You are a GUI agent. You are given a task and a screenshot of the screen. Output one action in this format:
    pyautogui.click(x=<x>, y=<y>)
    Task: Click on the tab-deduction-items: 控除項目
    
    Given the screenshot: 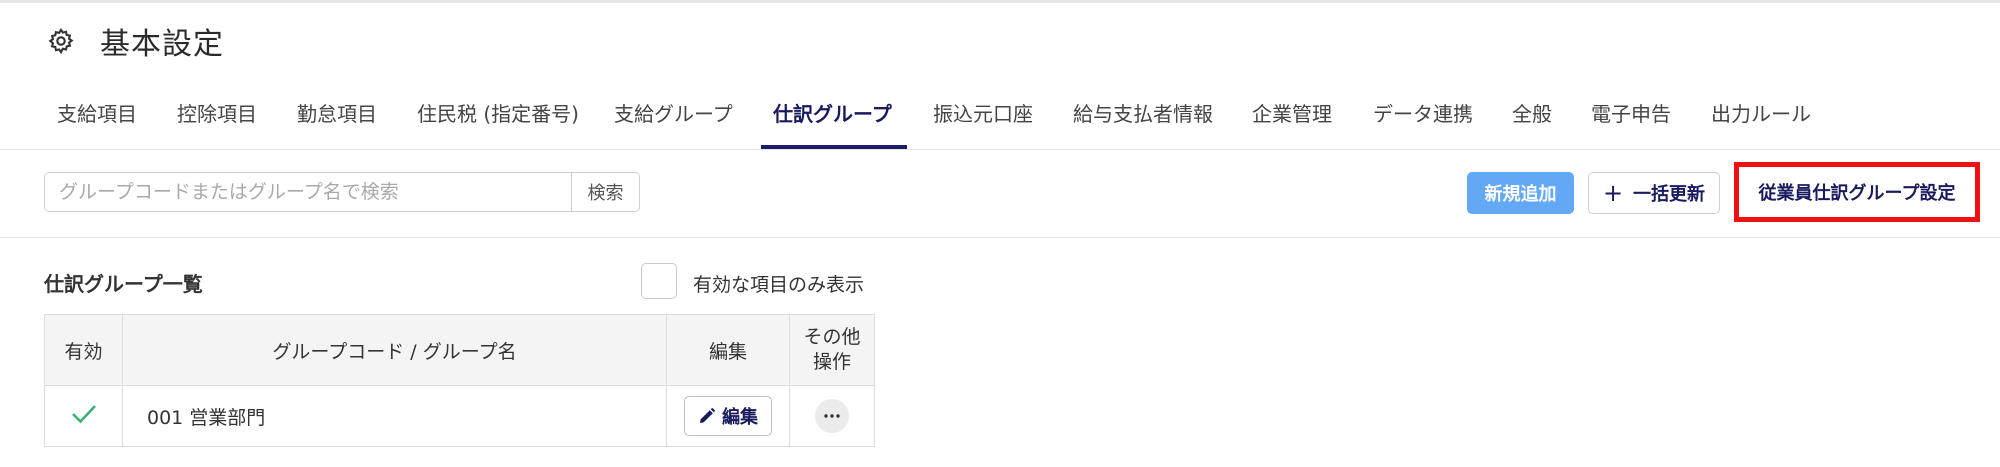 What is the action you would take?
    pyautogui.click(x=217, y=113)
    